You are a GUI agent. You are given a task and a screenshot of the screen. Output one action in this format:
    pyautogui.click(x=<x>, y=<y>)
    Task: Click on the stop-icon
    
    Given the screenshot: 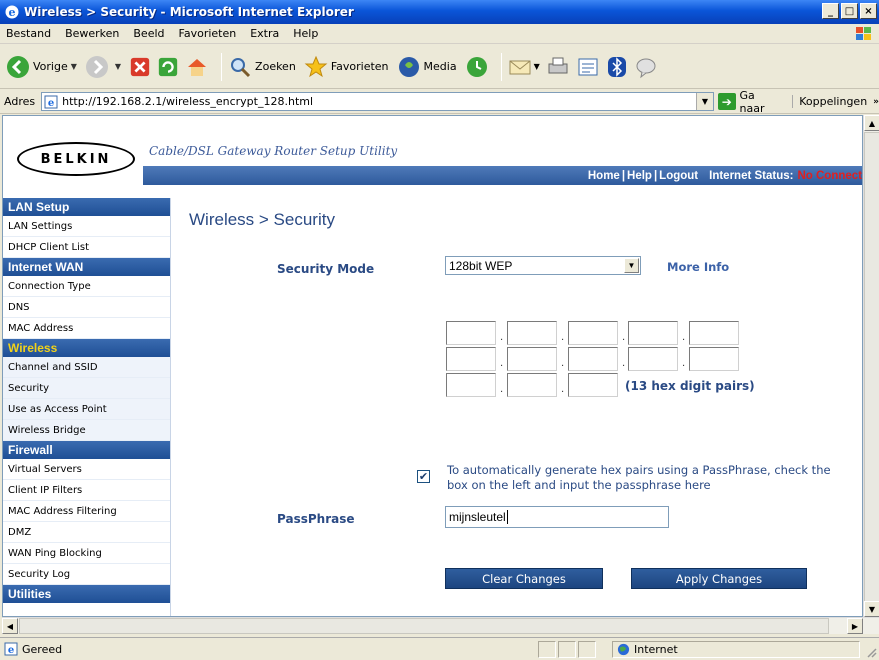 What is the action you would take?
    pyautogui.click(x=140, y=67)
    